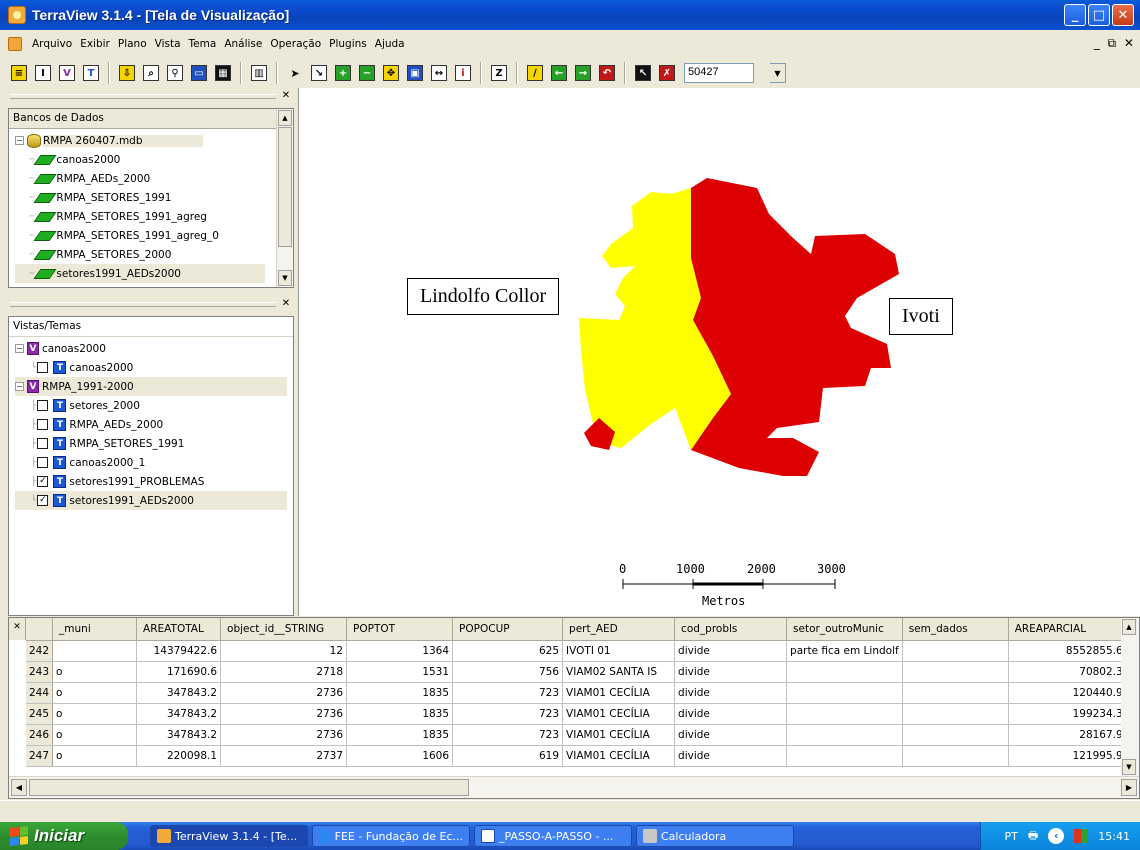  Describe the element at coordinates (643, 73) in the screenshot. I see `cursor-icon: ↖` at that location.